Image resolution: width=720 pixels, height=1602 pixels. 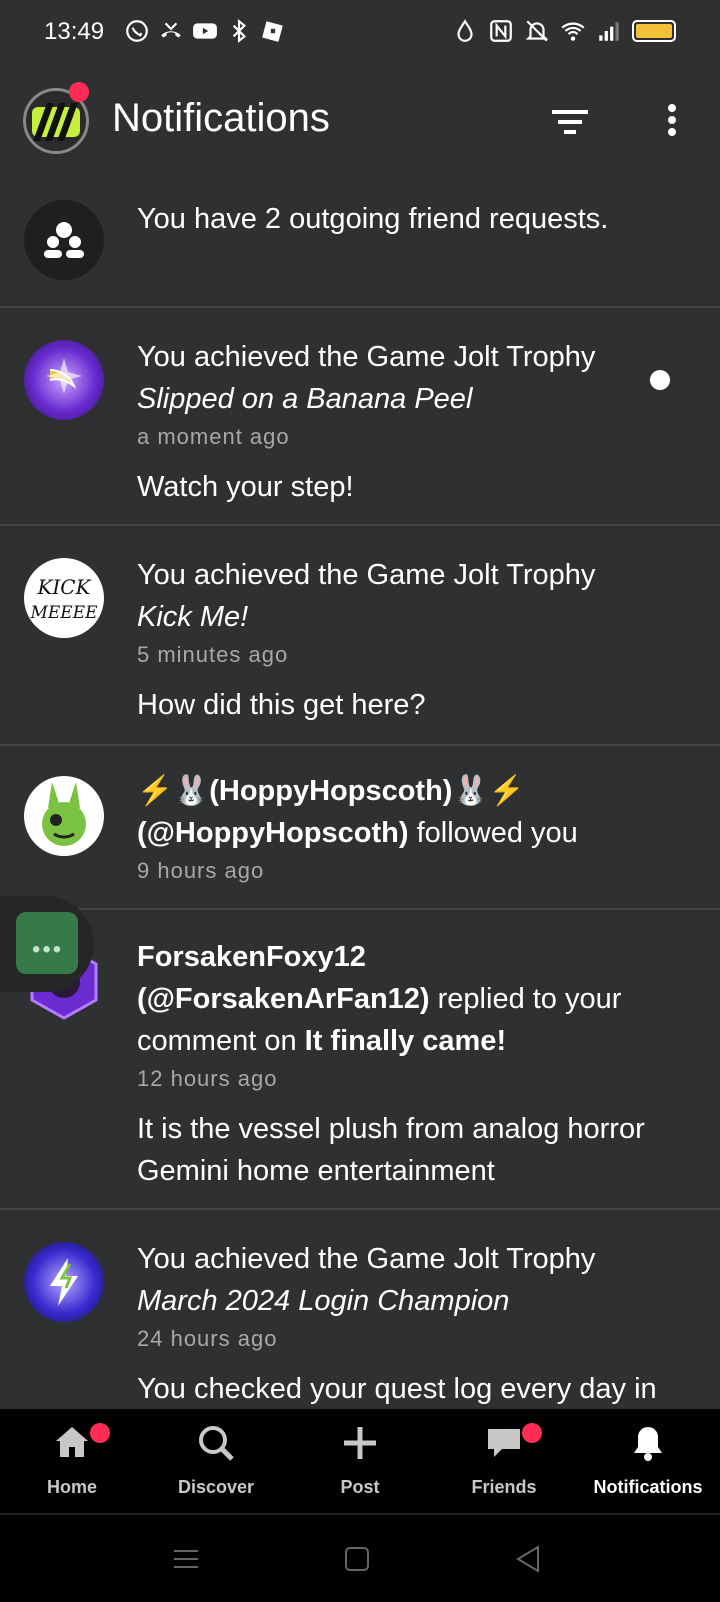 I want to click on nfc-icon, so click(x=501, y=31).